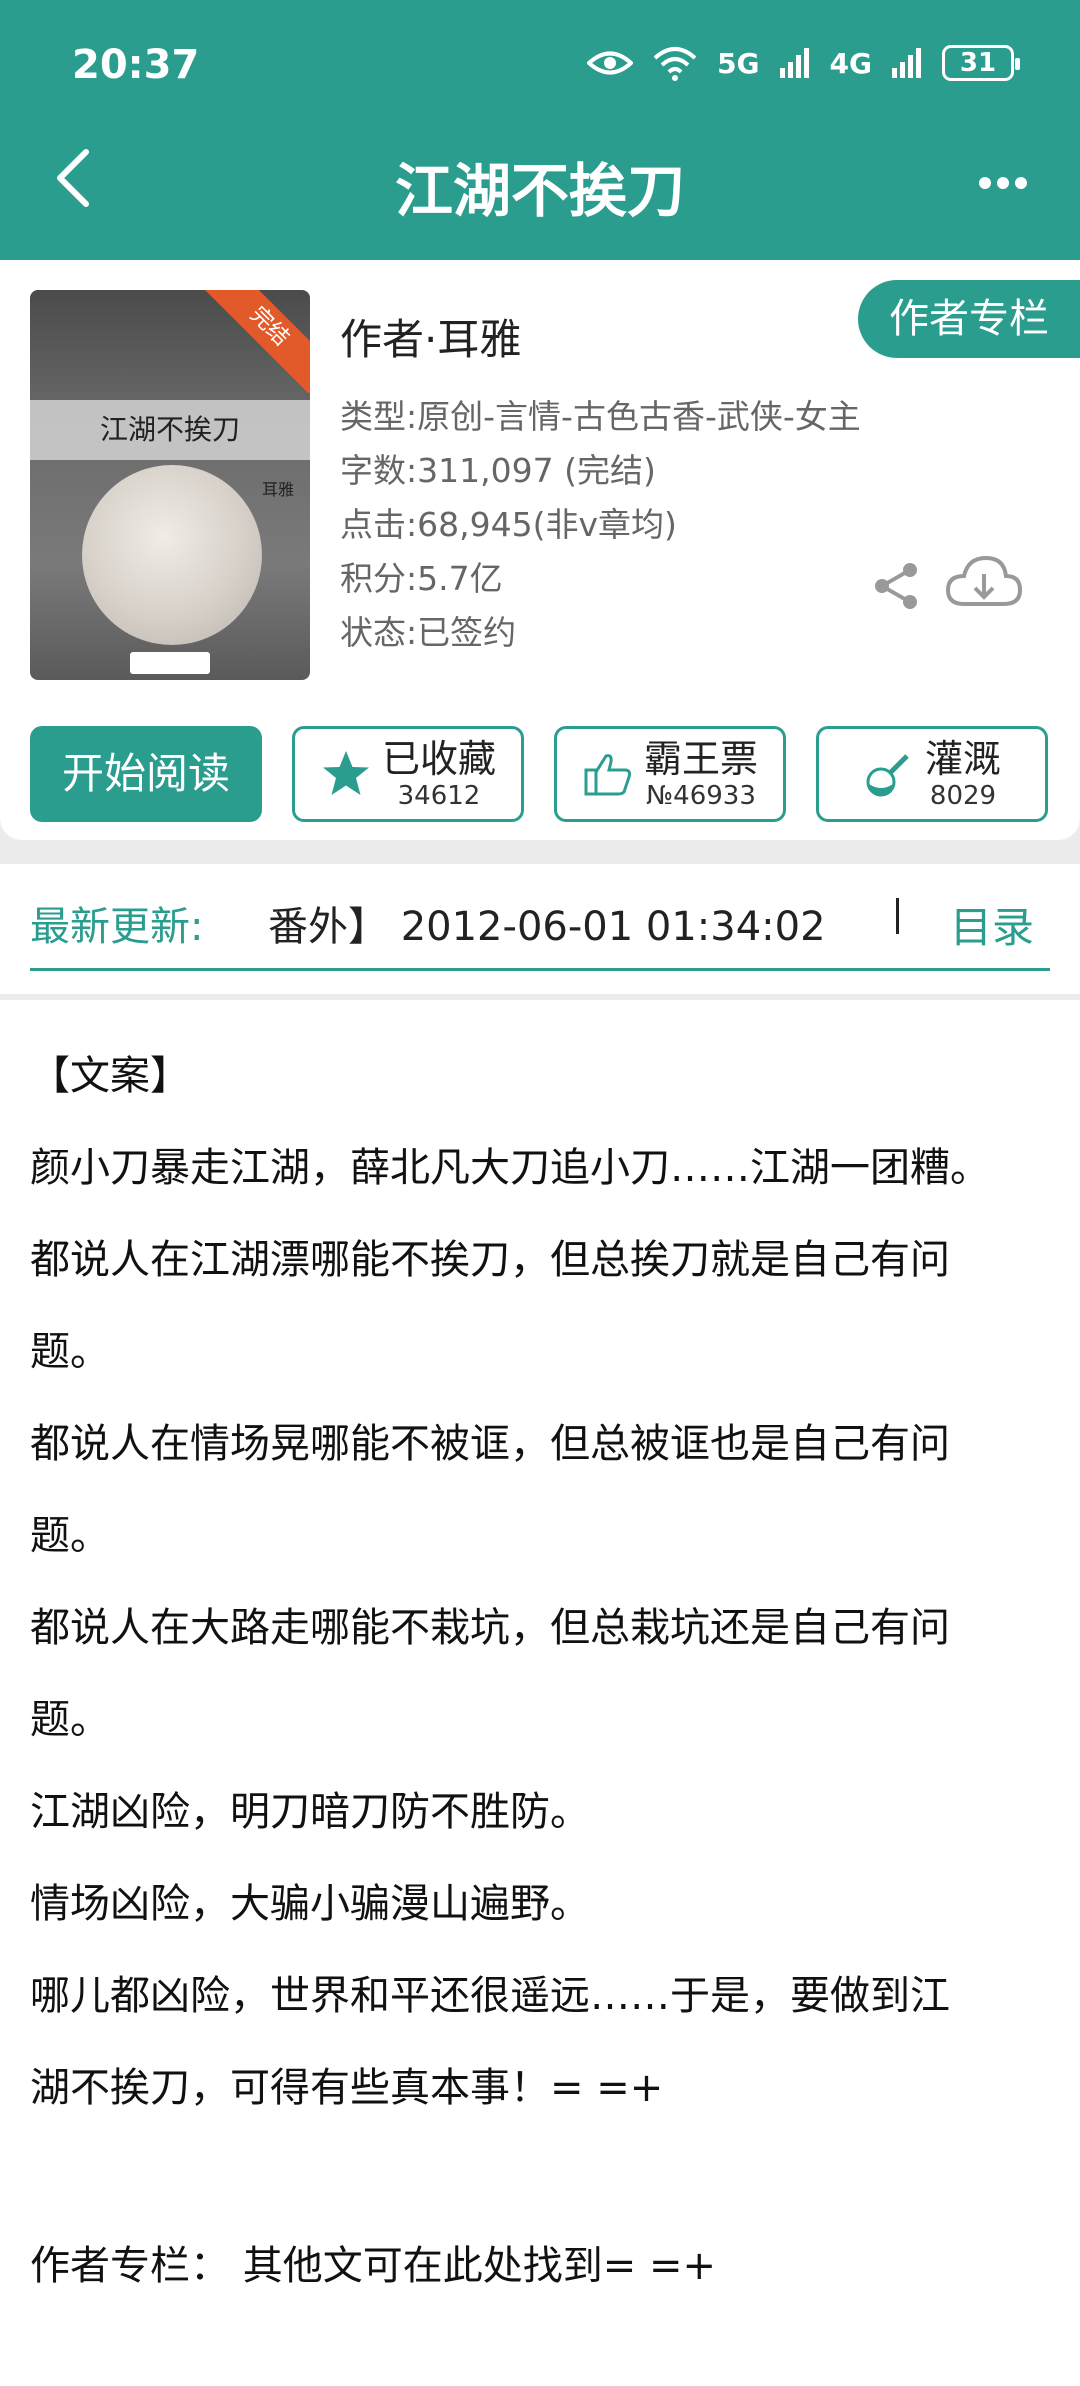 The width and height of the screenshot is (1080, 2386). I want to click on more-horizontal-icon, so click(1003, 183).